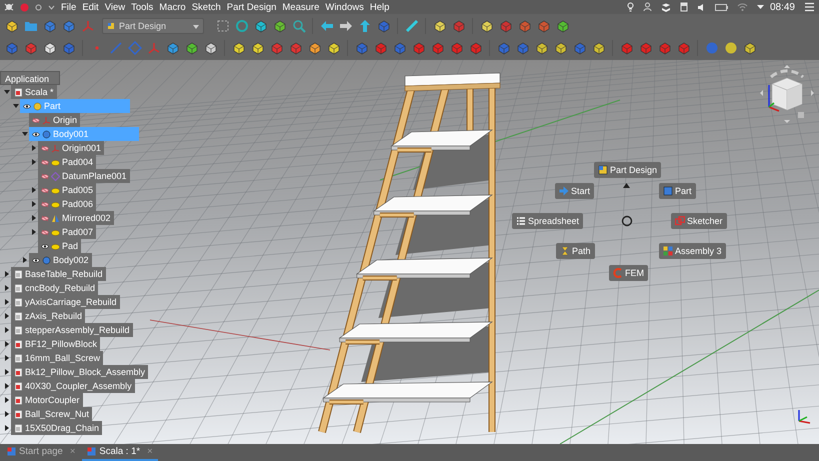 The image size is (819, 461). I want to click on menu-item: Part Design, so click(251, 7).